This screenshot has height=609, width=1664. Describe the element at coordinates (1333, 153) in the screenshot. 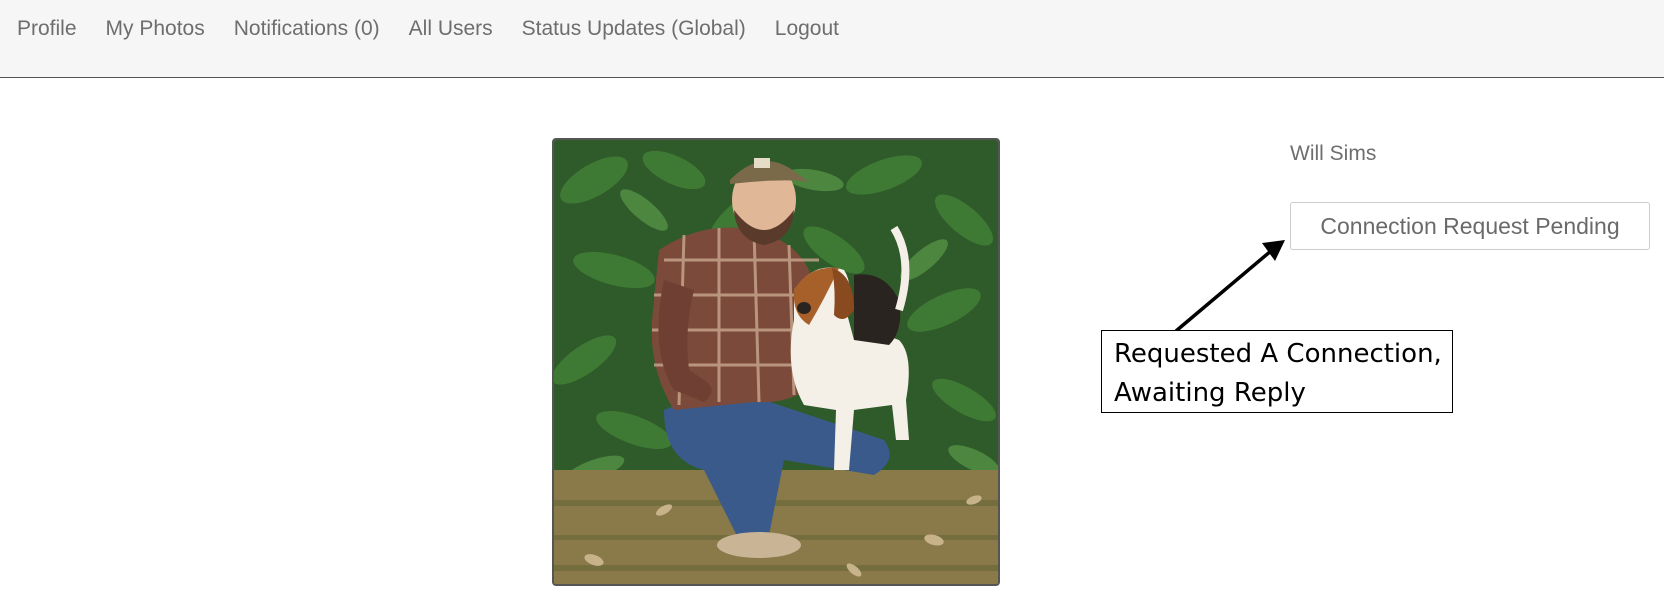

I see `user-name: Will Sims` at that location.